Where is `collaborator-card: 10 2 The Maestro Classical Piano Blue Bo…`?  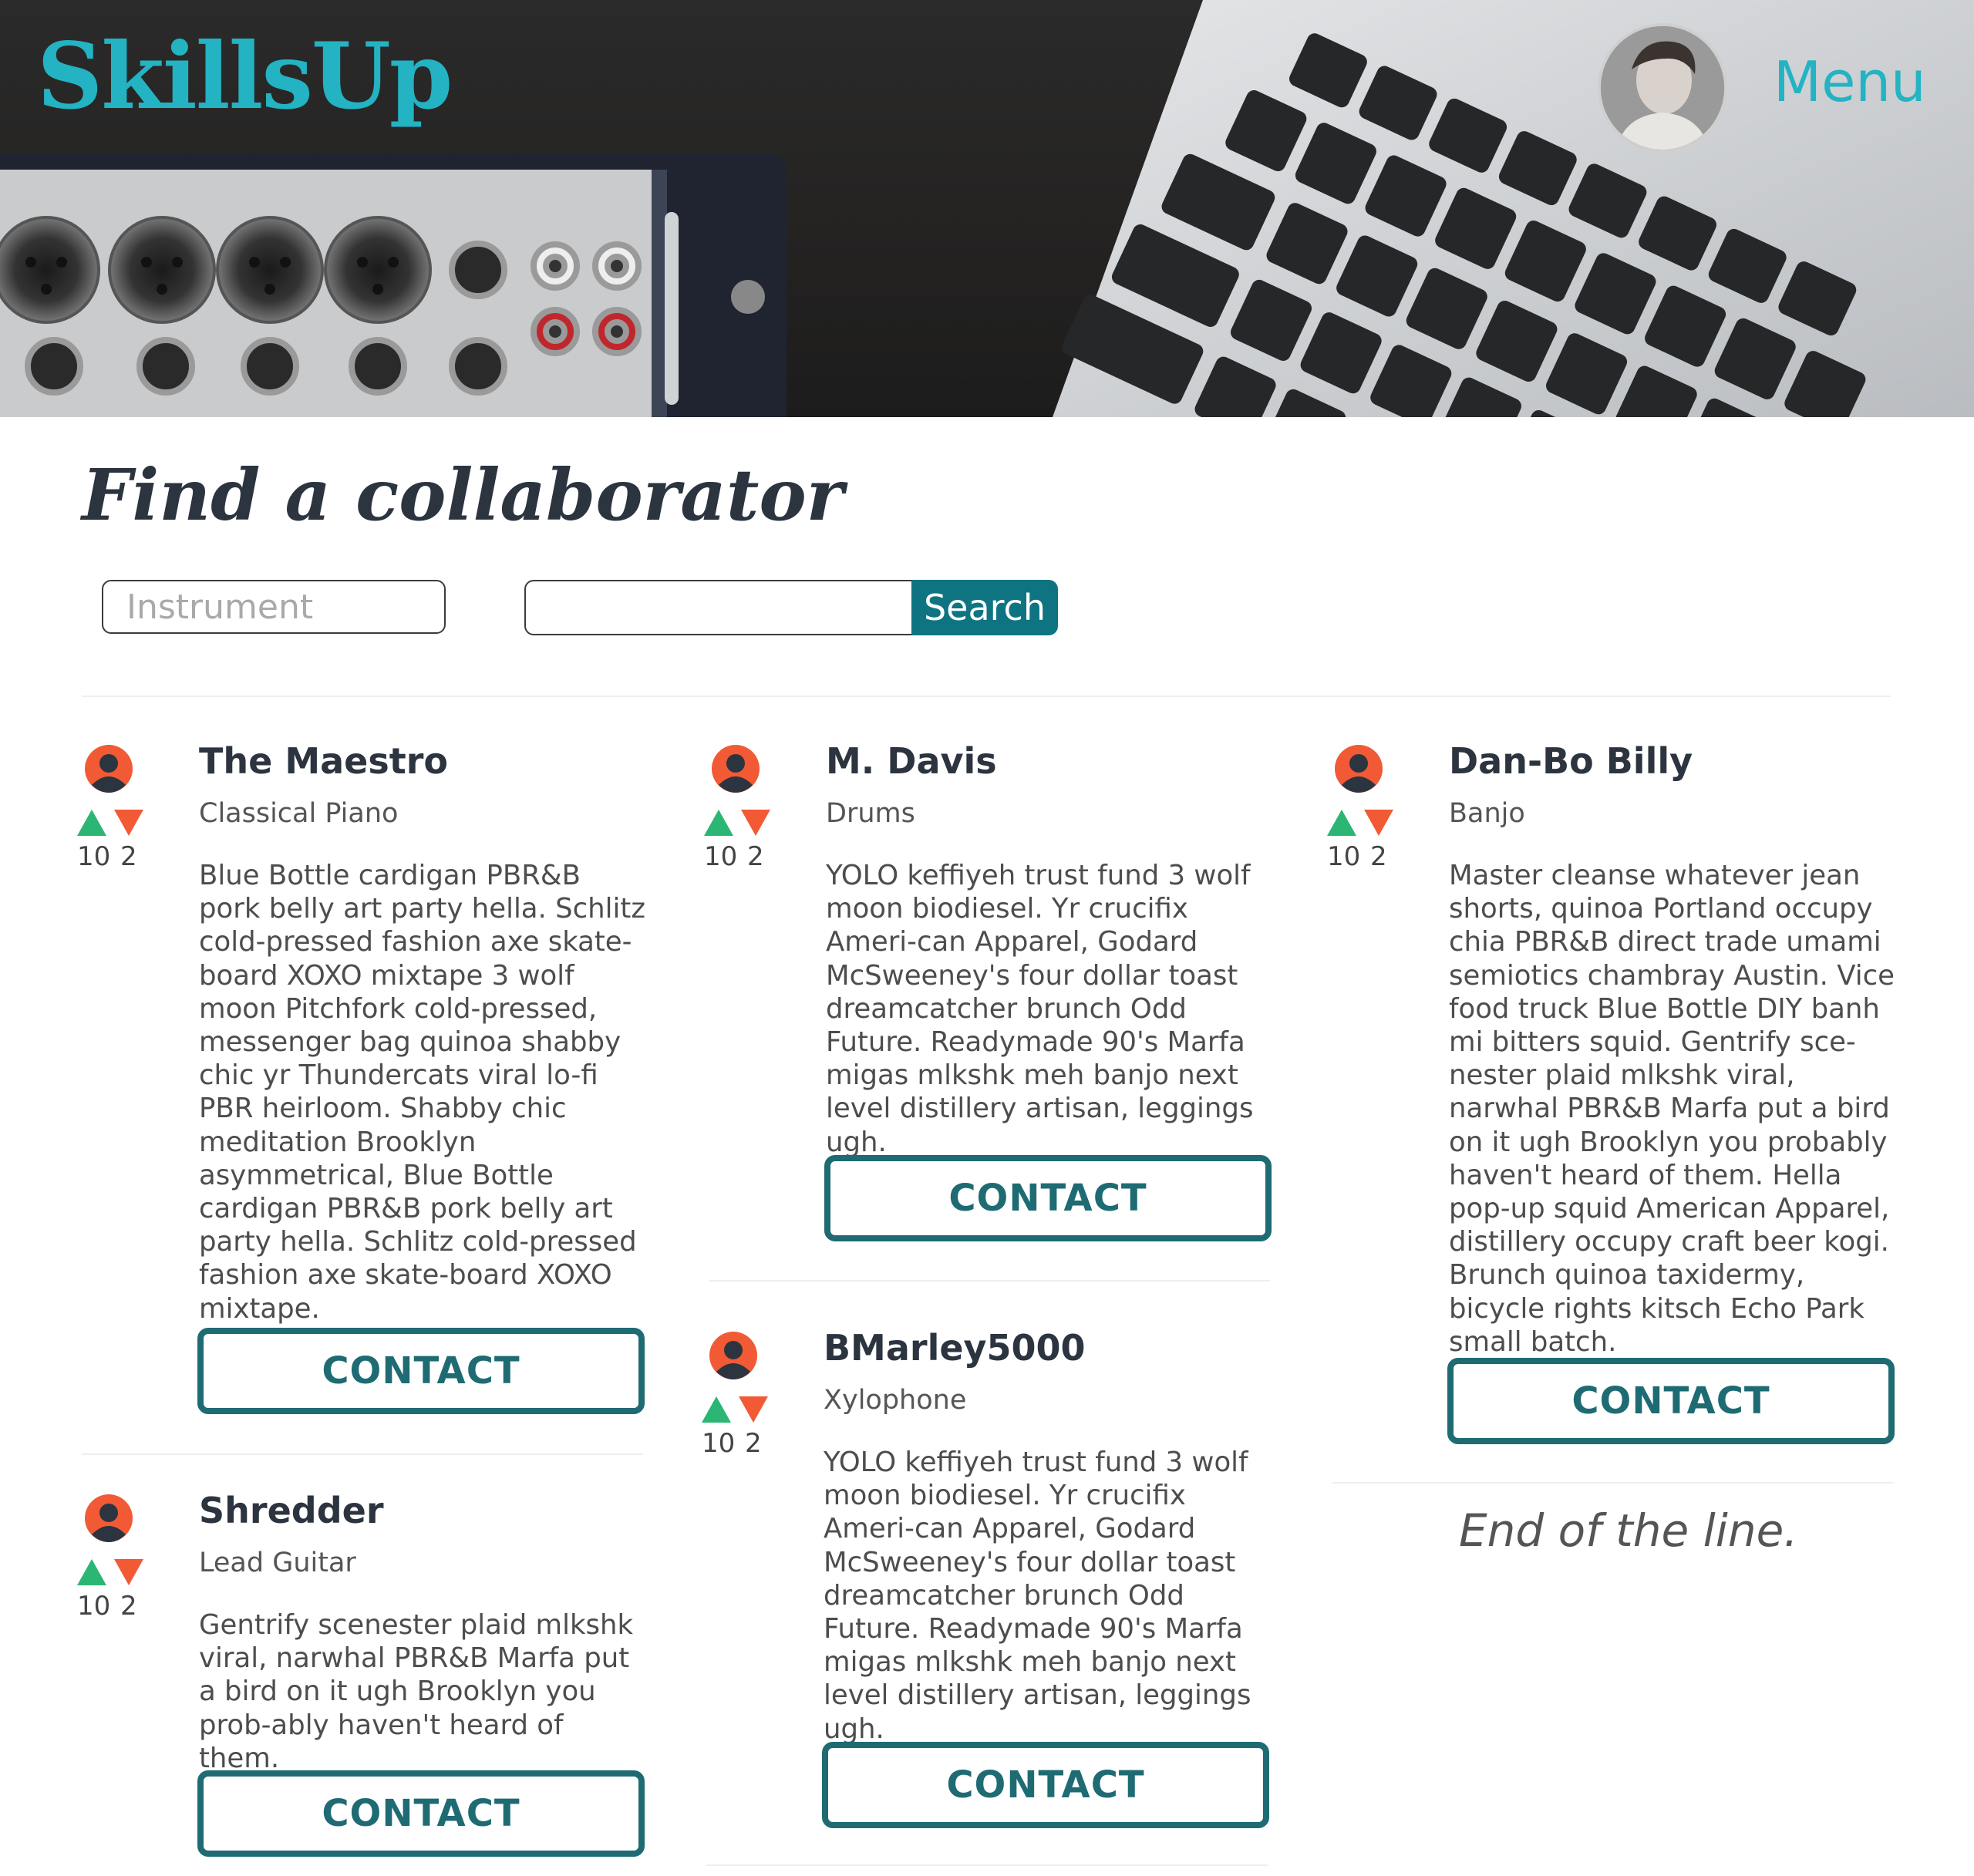
collaborator-card: 10 2 The Maestro Classical Piano Blue Bo… is located at coordinates (362, 1082).